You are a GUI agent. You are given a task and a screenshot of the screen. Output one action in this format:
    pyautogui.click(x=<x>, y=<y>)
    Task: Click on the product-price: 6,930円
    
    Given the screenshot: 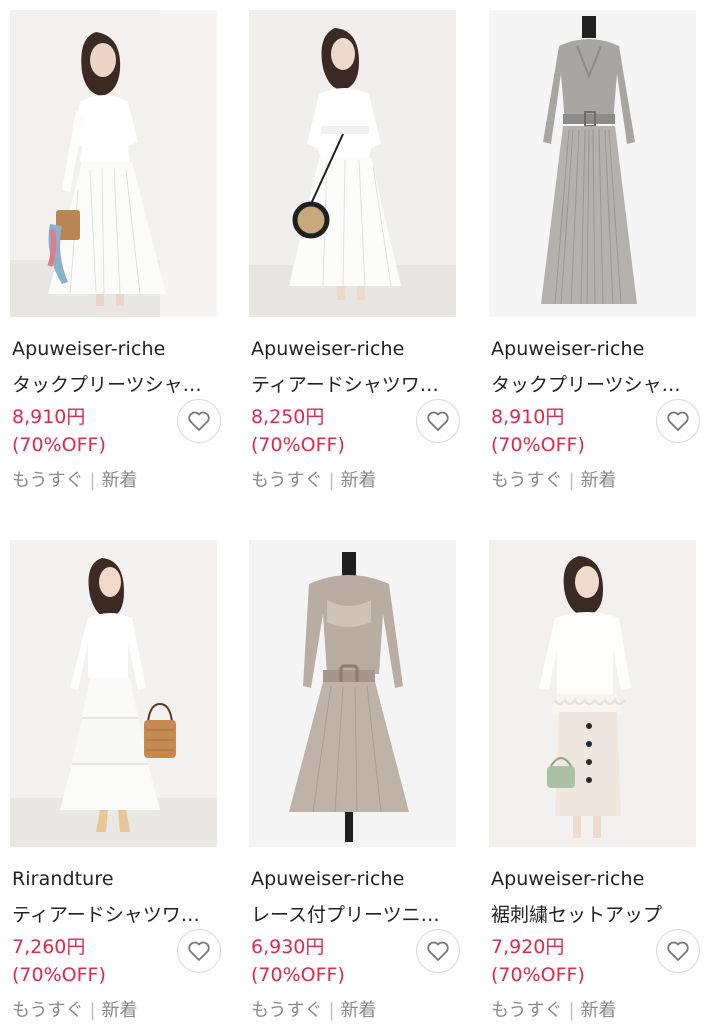 What is the action you would take?
    pyautogui.click(x=288, y=947)
    